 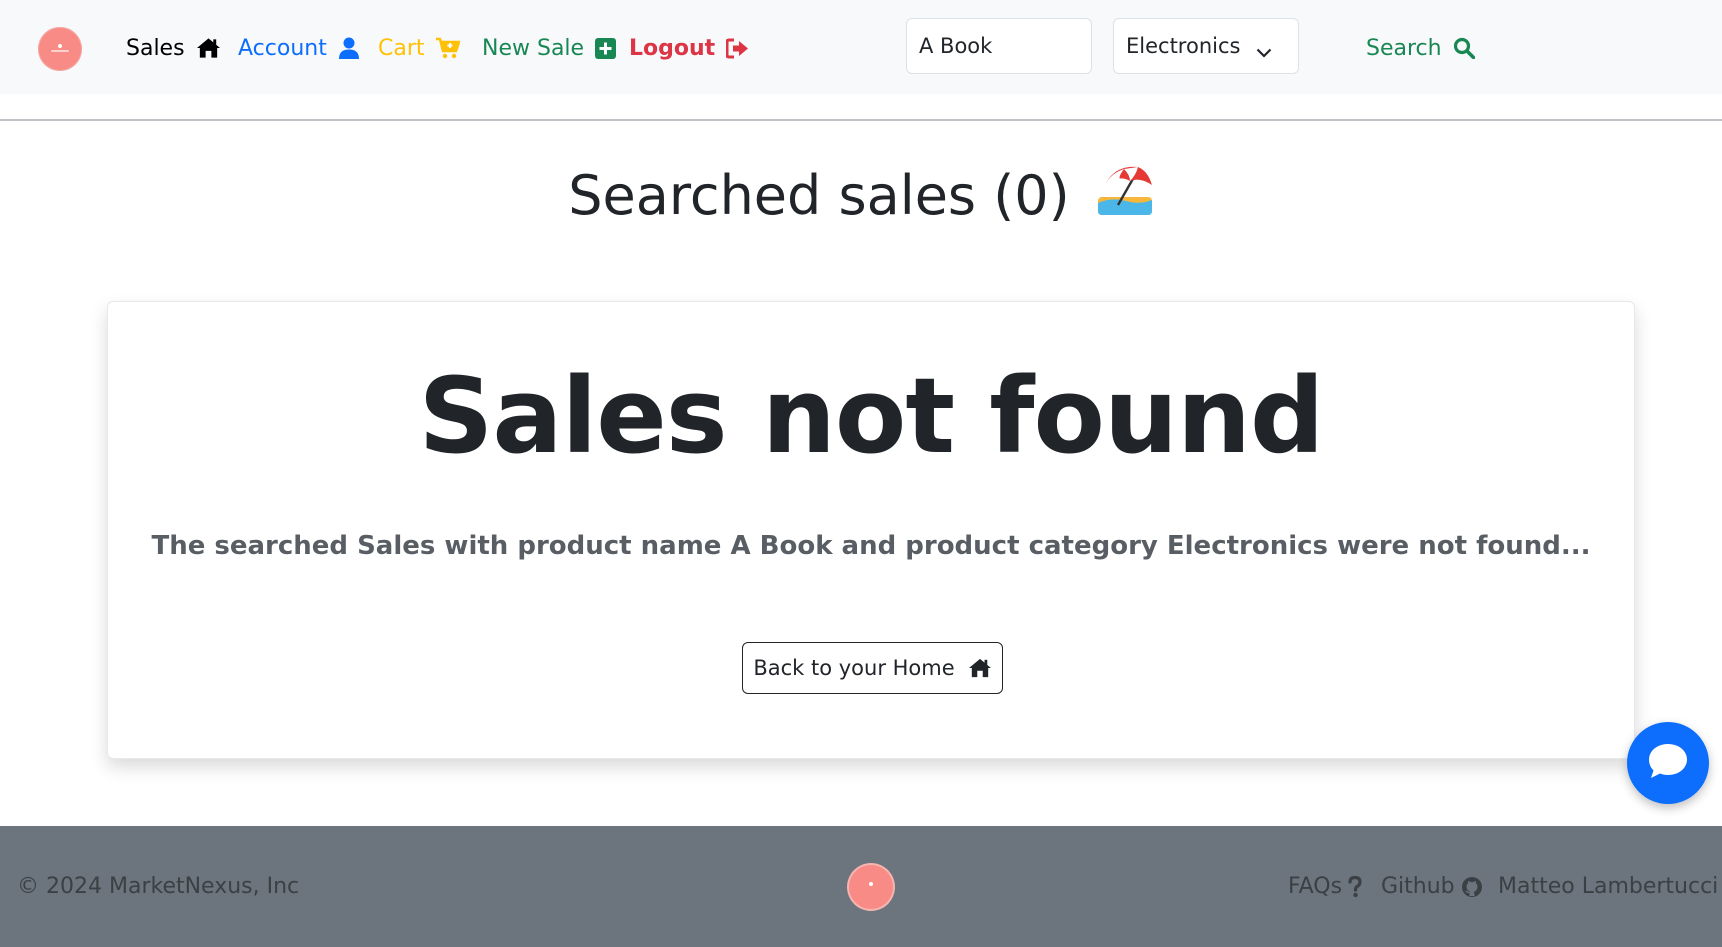 I want to click on search-input, so click(x=999, y=46).